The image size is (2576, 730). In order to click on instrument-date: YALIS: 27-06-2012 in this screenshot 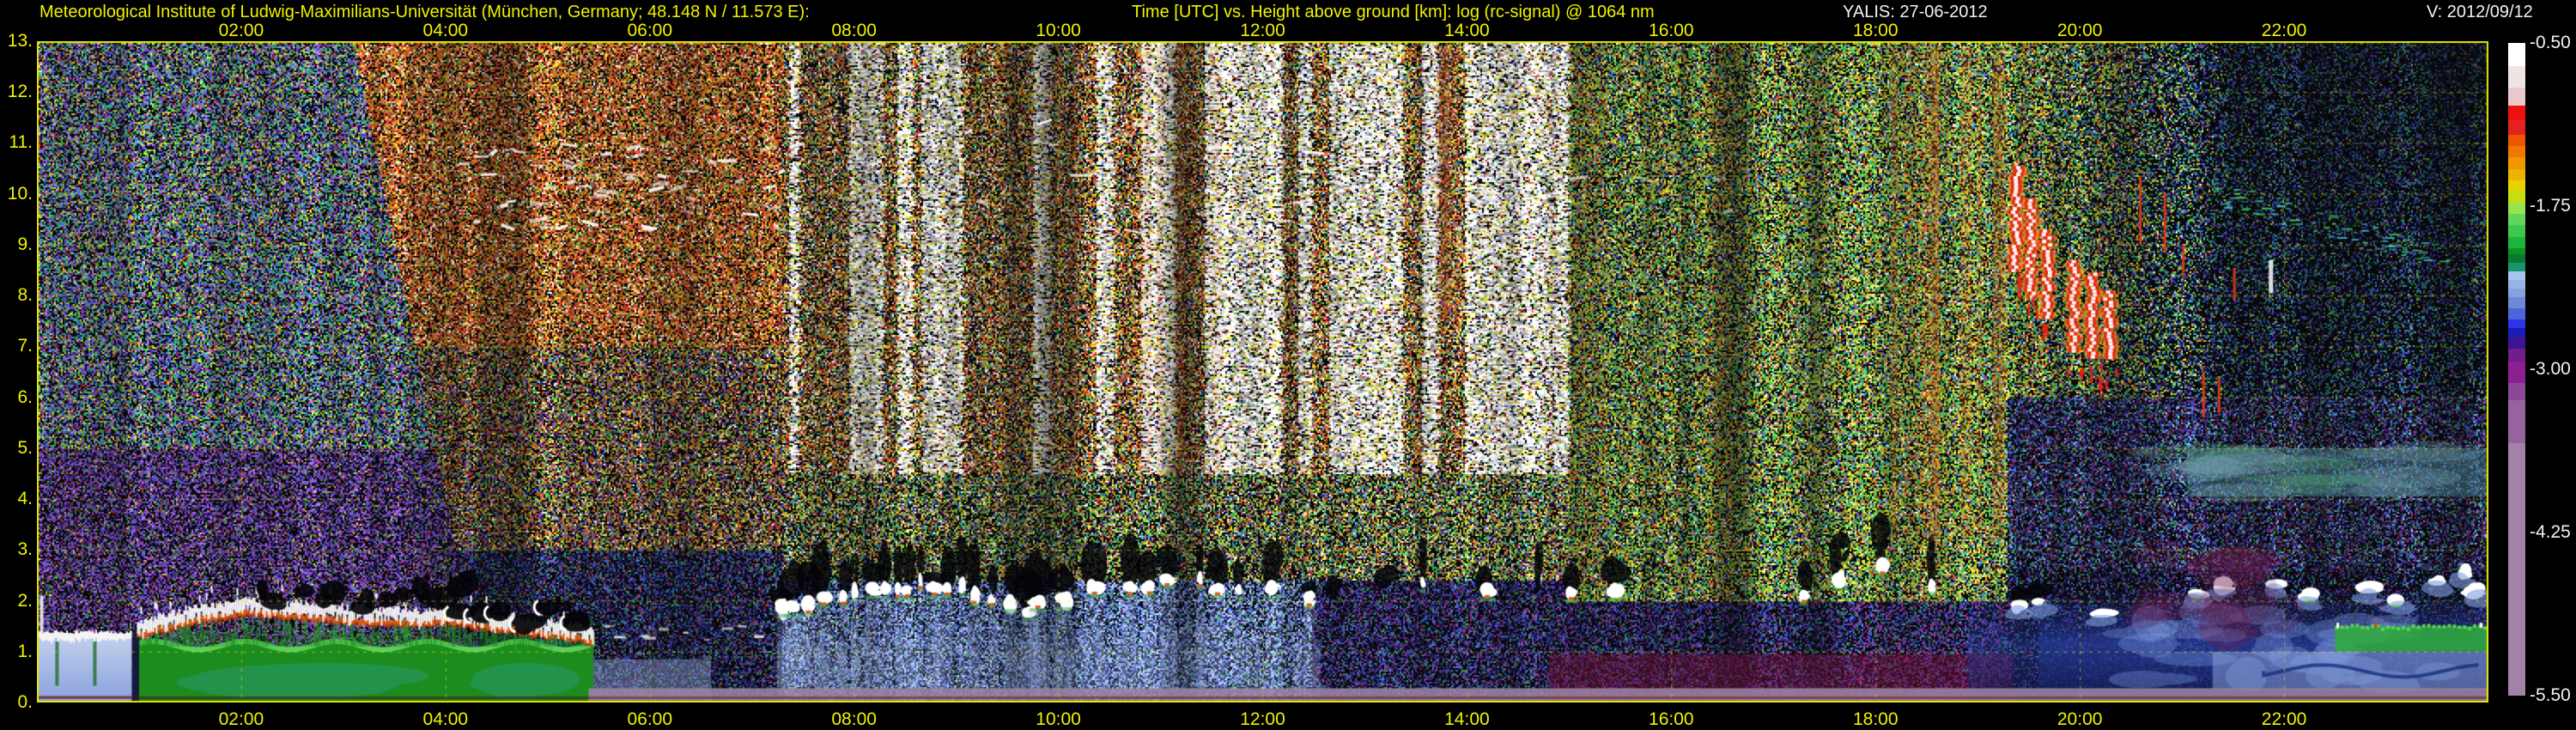, I will do `click(1916, 12)`.